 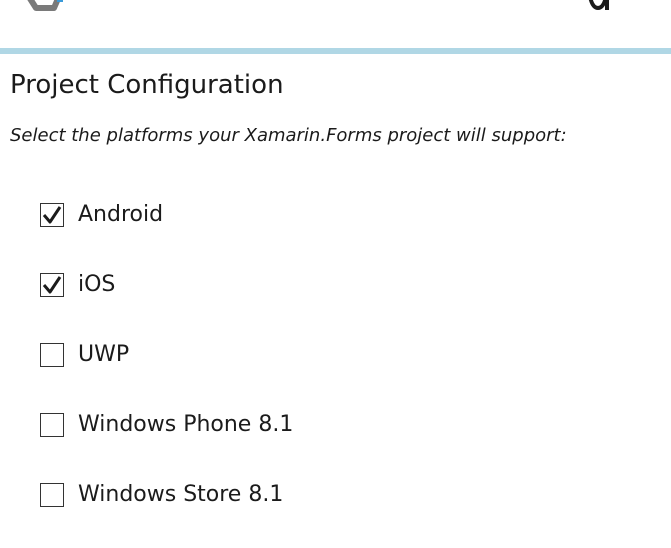 I want to click on windows-phone-checkbox, so click(x=52, y=425).